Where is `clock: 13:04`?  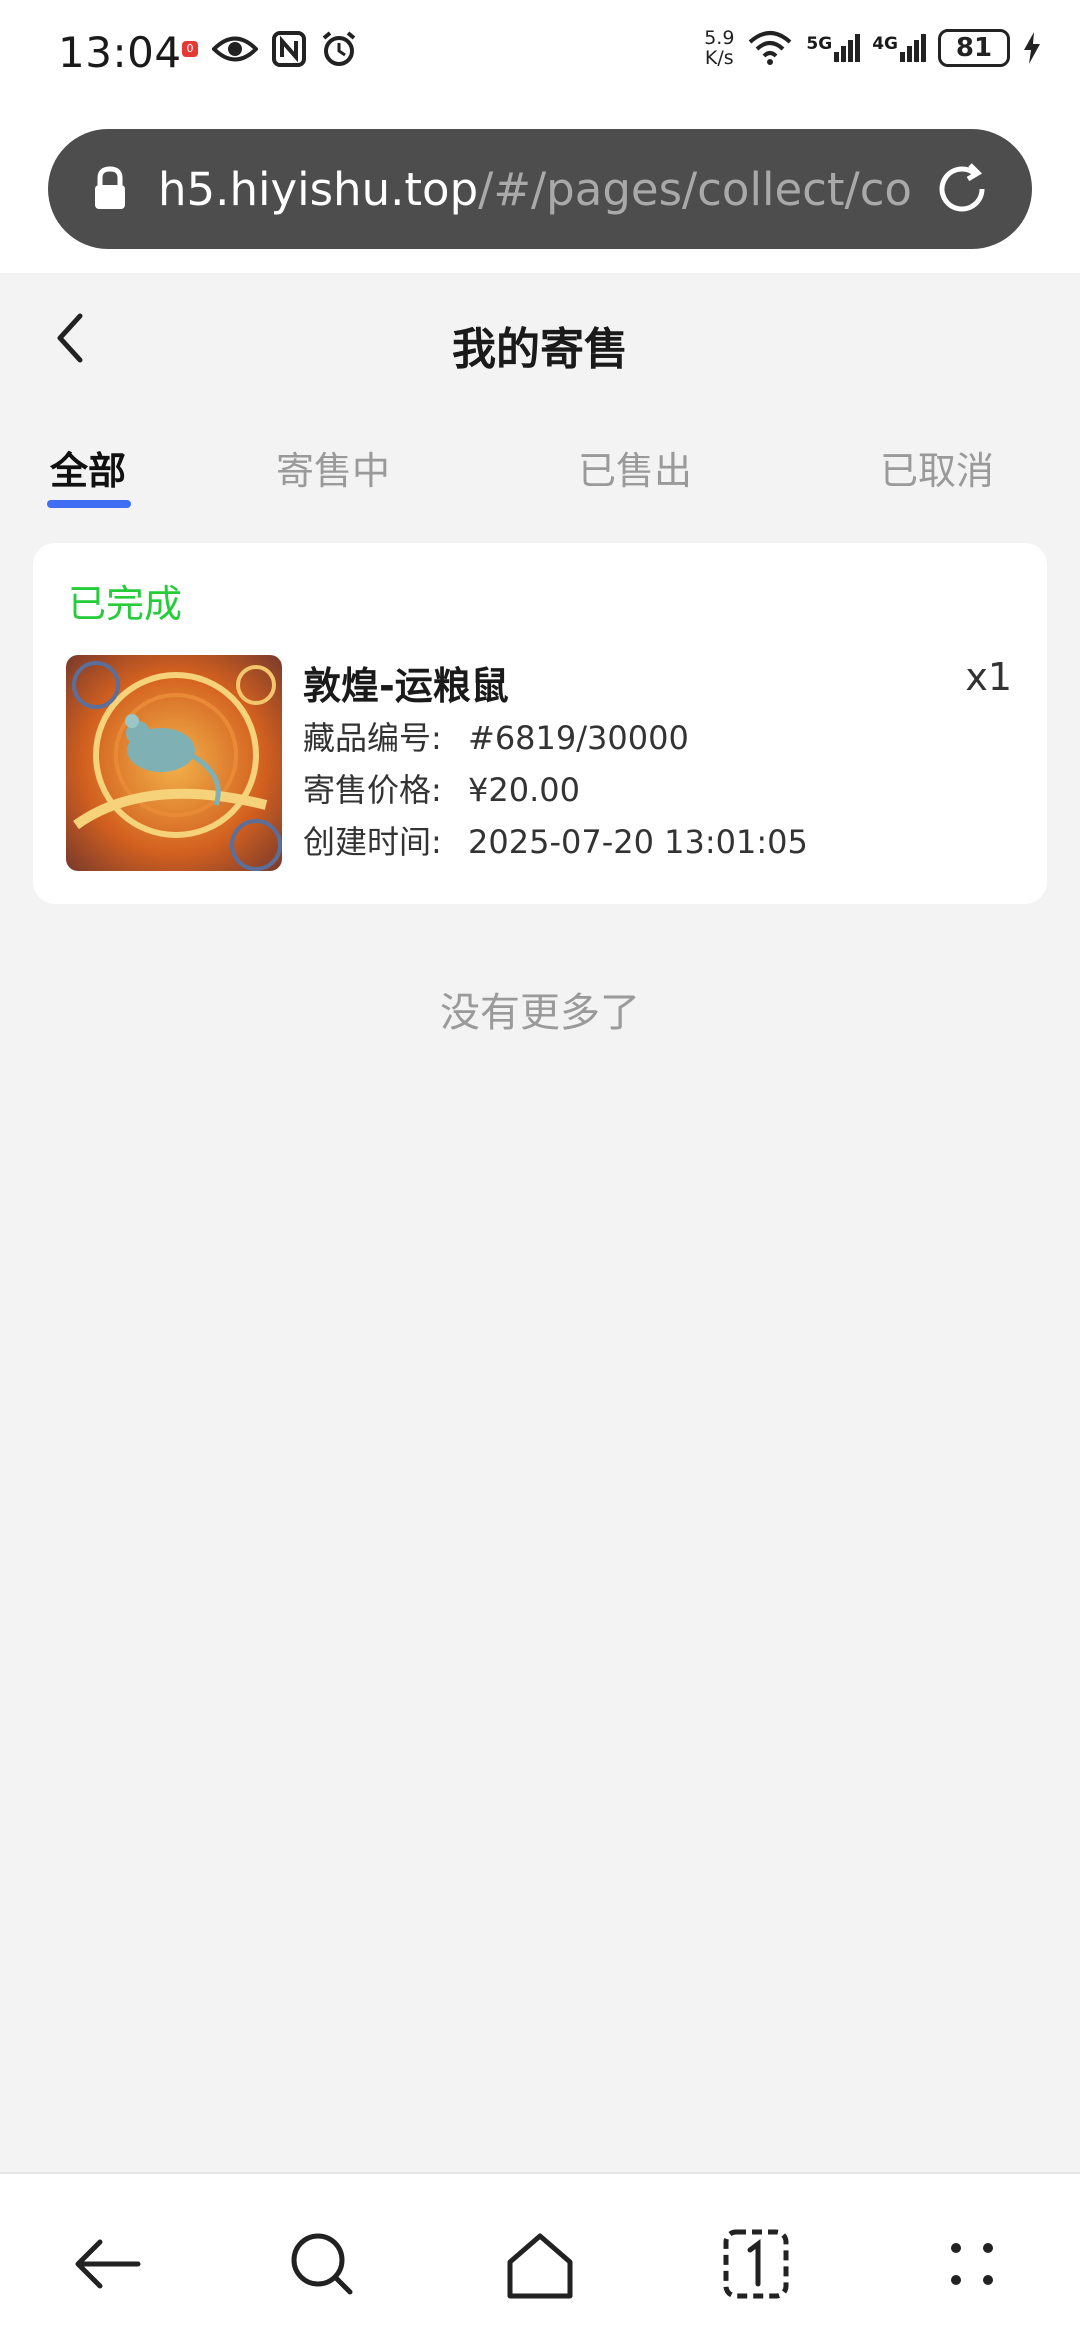
clock: 13:04 is located at coordinates (120, 52).